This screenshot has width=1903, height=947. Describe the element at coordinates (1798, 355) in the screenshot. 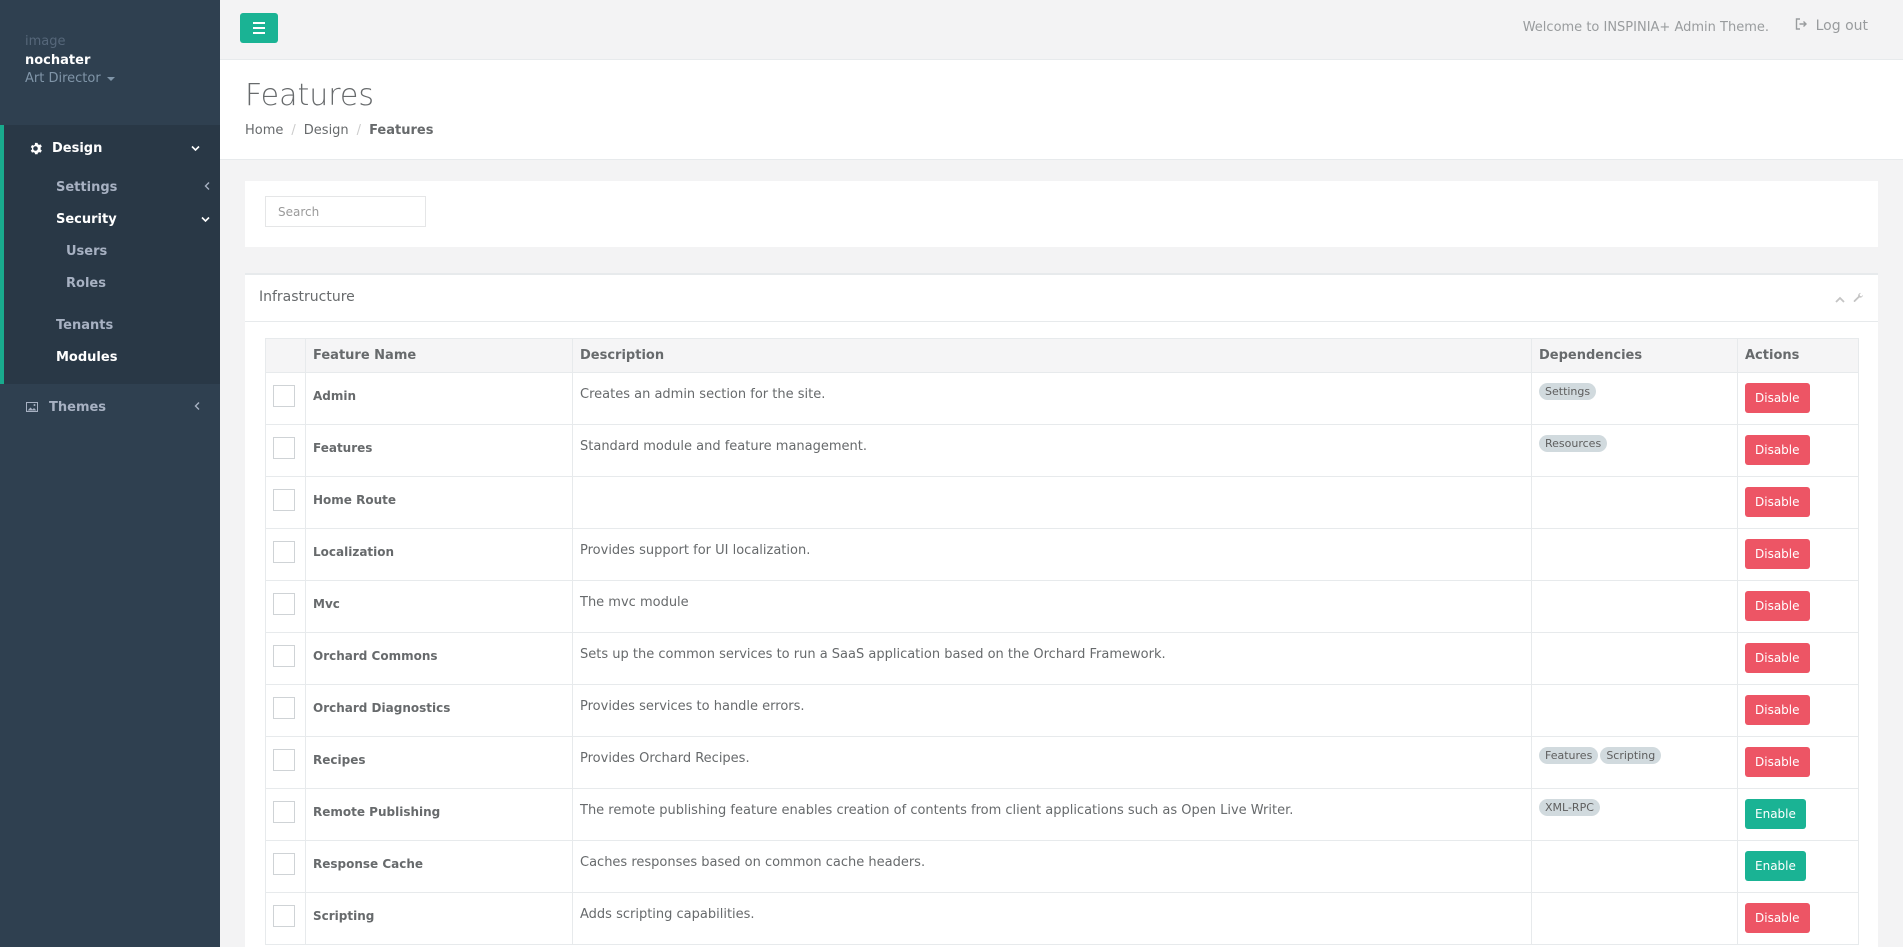

I see `column-header-actions: Actions` at that location.